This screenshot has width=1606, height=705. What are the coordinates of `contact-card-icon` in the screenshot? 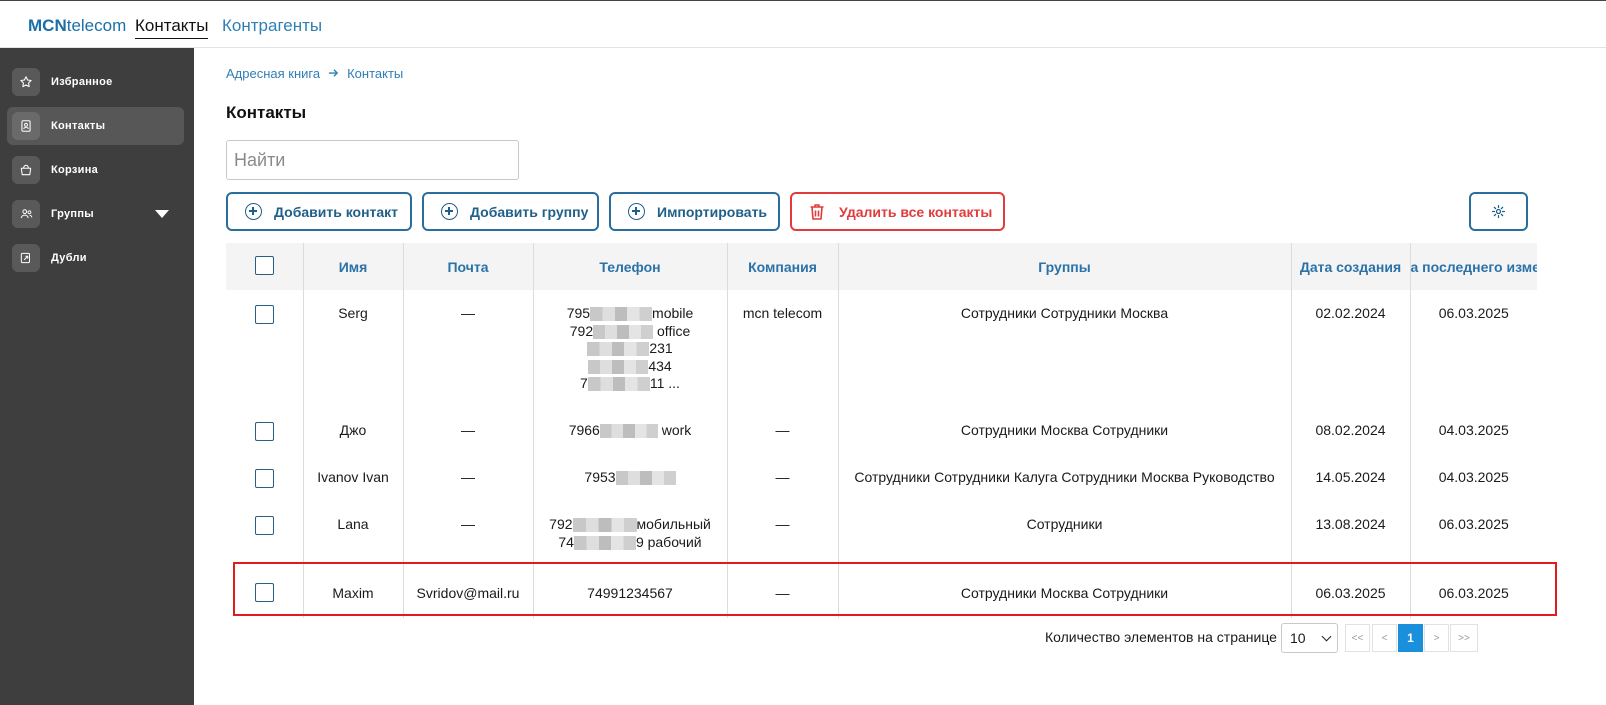 It's located at (26, 126).